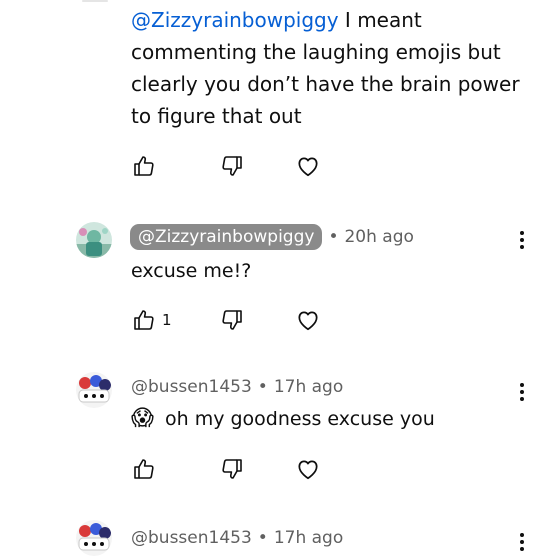 Image resolution: width=560 pixels, height=560 pixels. What do you see at coordinates (235, 20) in the screenshot?
I see `mention-link: @Zizzyrainbowpiggy` at bounding box center [235, 20].